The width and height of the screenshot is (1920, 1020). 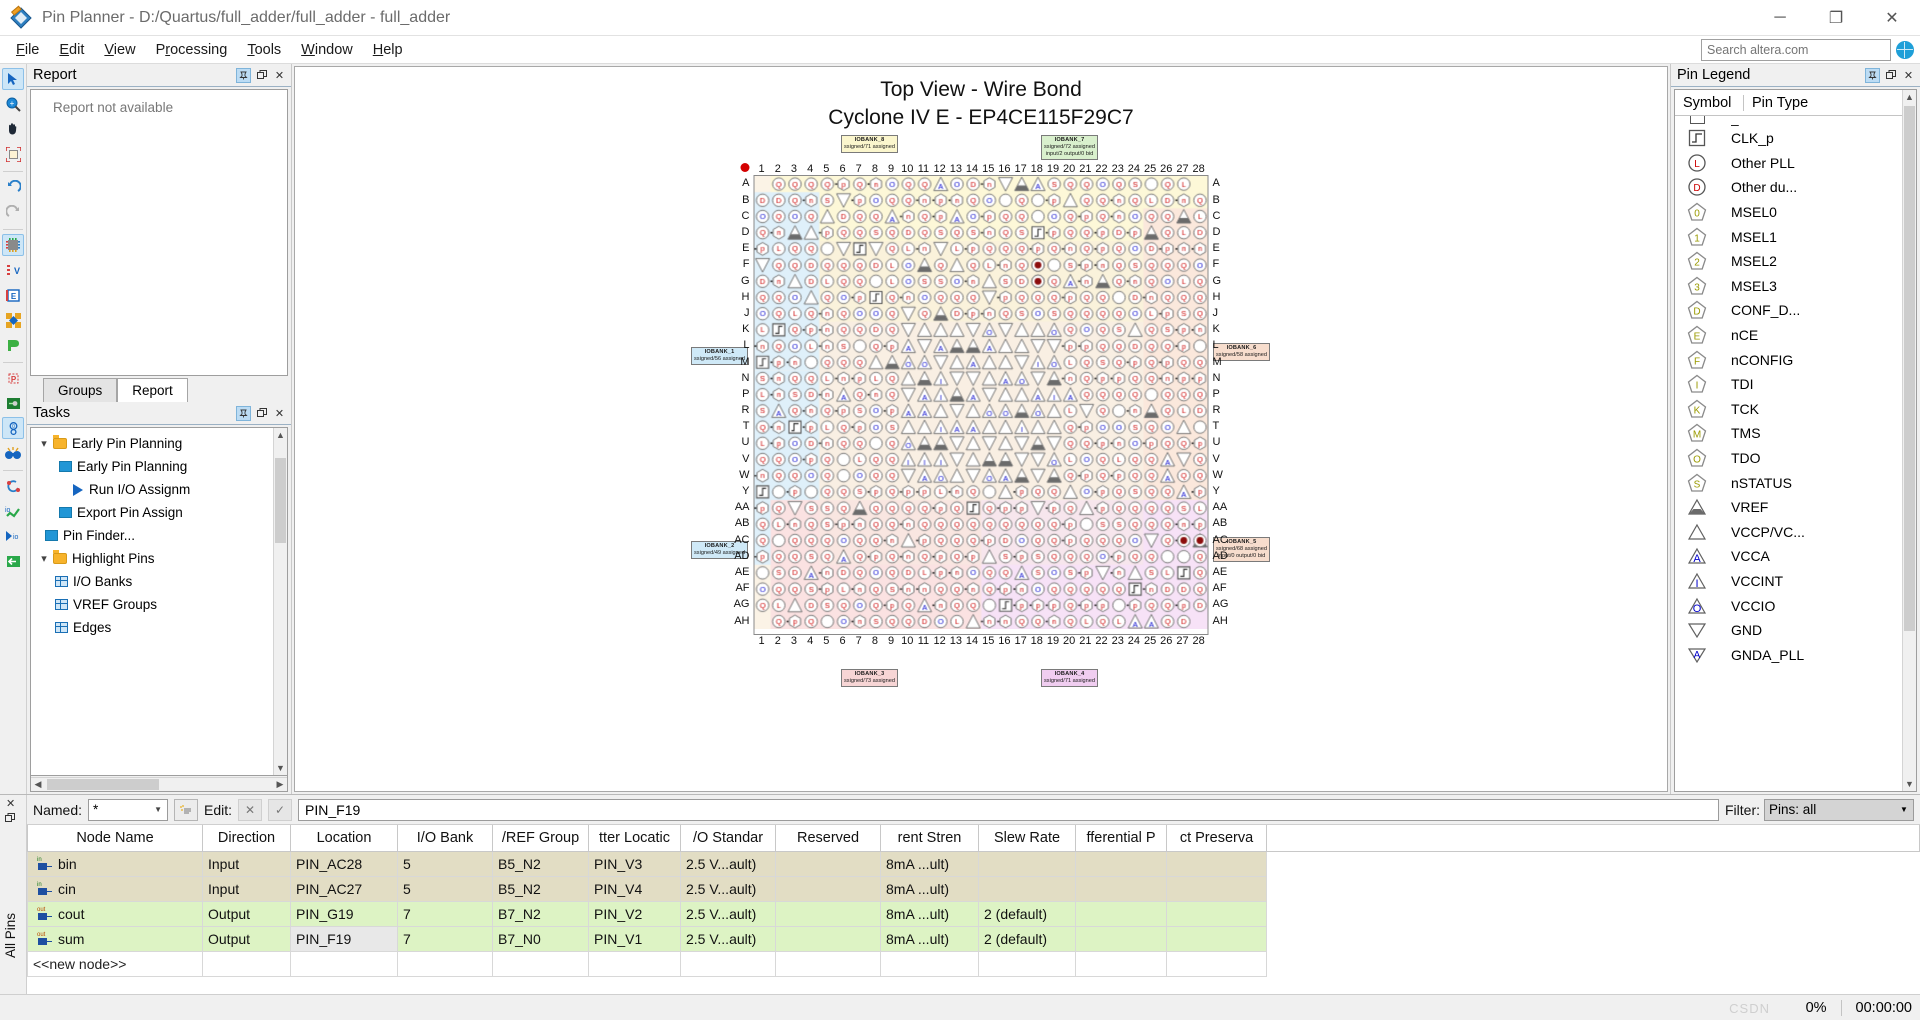 What do you see at coordinates (634, 963) in the screenshot?
I see `cell-fitter-location` at bounding box center [634, 963].